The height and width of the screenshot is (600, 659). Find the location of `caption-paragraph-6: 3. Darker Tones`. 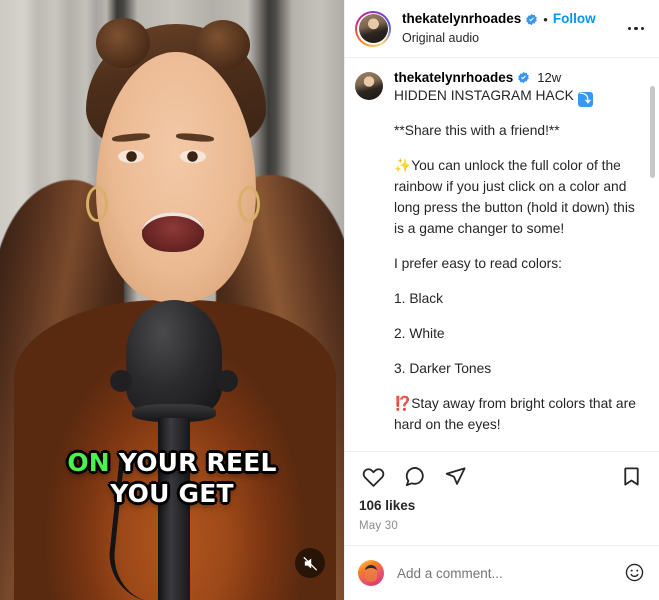

caption-paragraph-6: 3. Darker Tones is located at coordinates (443, 368).